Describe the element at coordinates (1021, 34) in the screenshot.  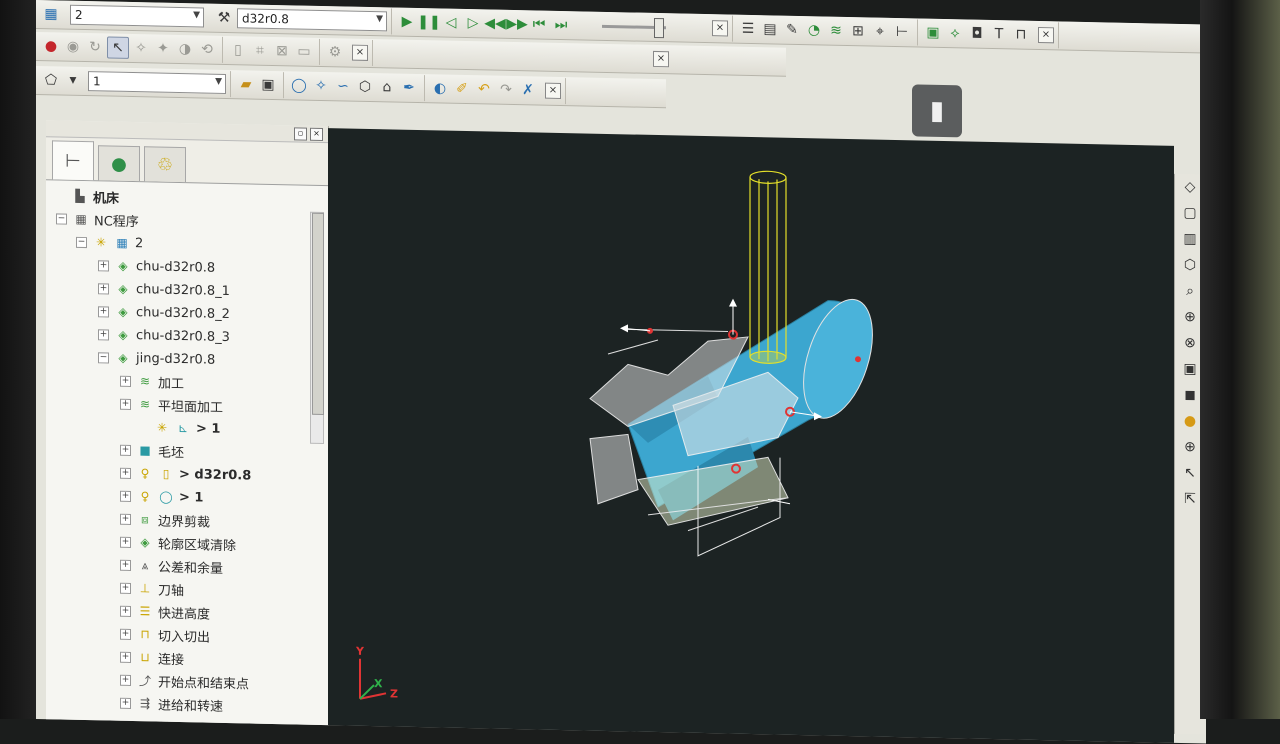
I see `measure-icon: ⊓` at that location.